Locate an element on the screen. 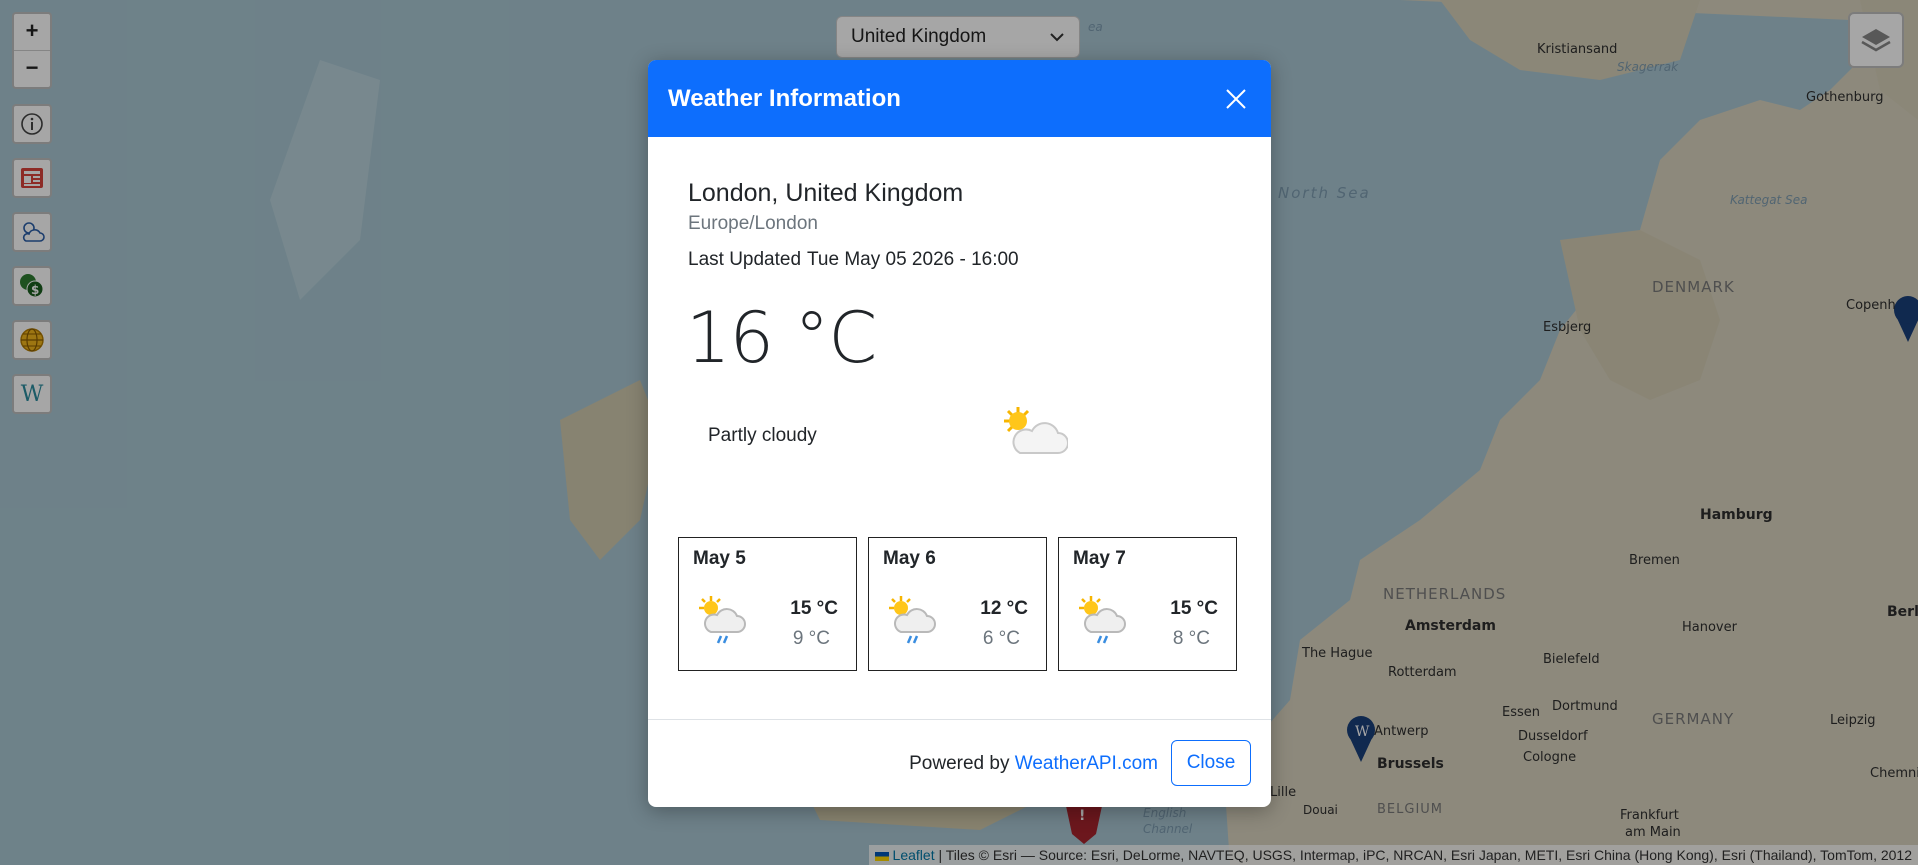 The width and height of the screenshot is (1918, 865). forecast-low: 9 °C is located at coordinates (811, 638).